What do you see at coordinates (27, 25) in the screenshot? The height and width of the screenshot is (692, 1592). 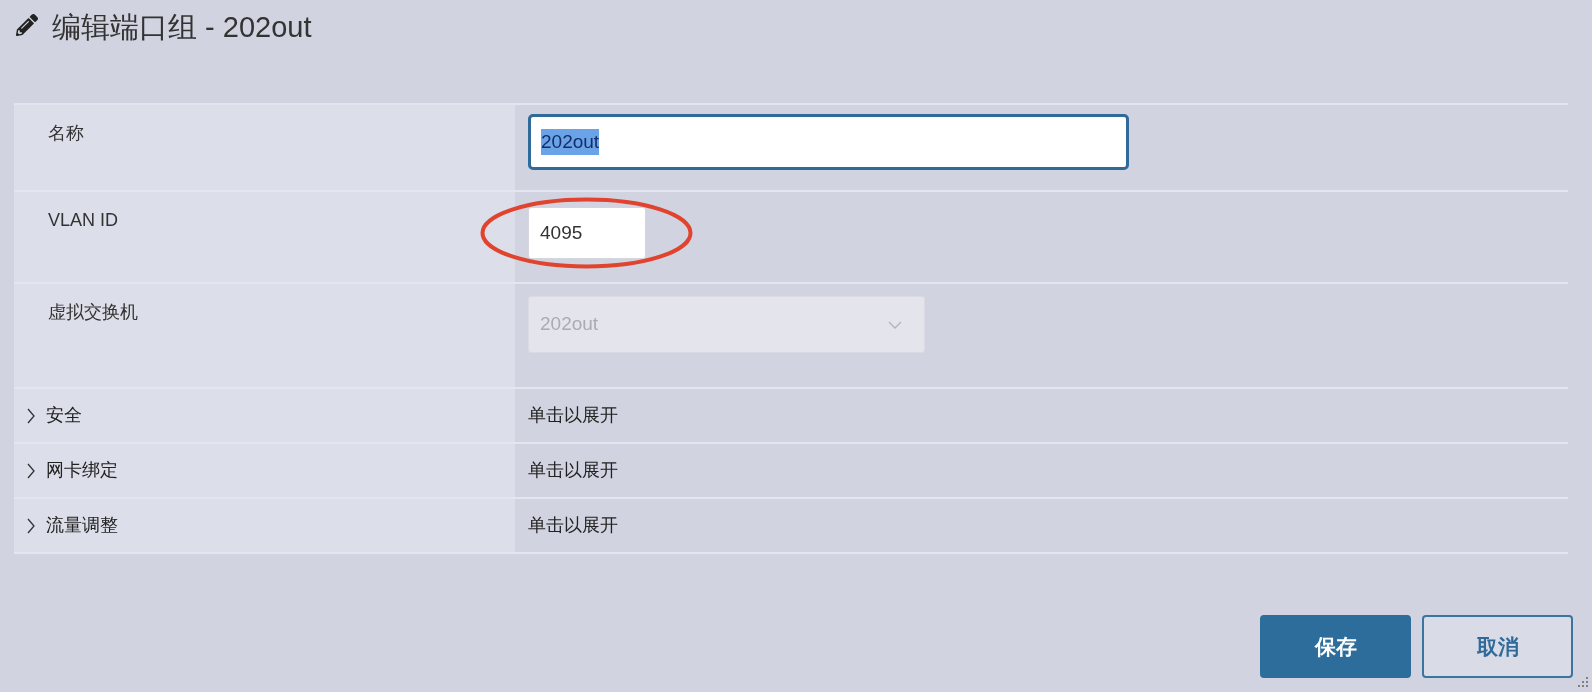 I see `pencil-icon` at bounding box center [27, 25].